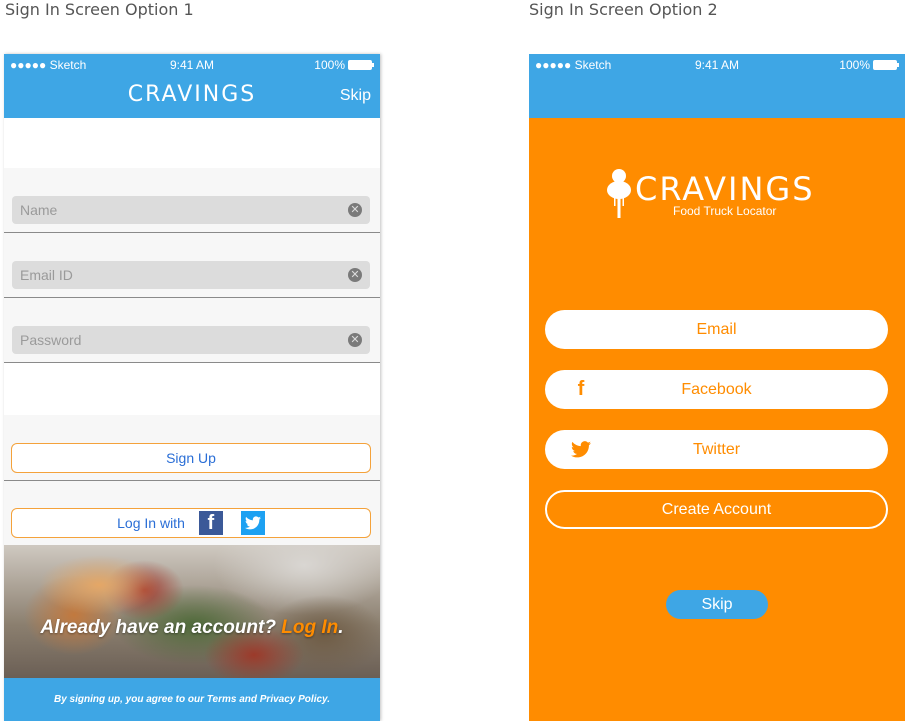  Describe the element at coordinates (180, 340) in the screenshot. I see `password-input` at that location.